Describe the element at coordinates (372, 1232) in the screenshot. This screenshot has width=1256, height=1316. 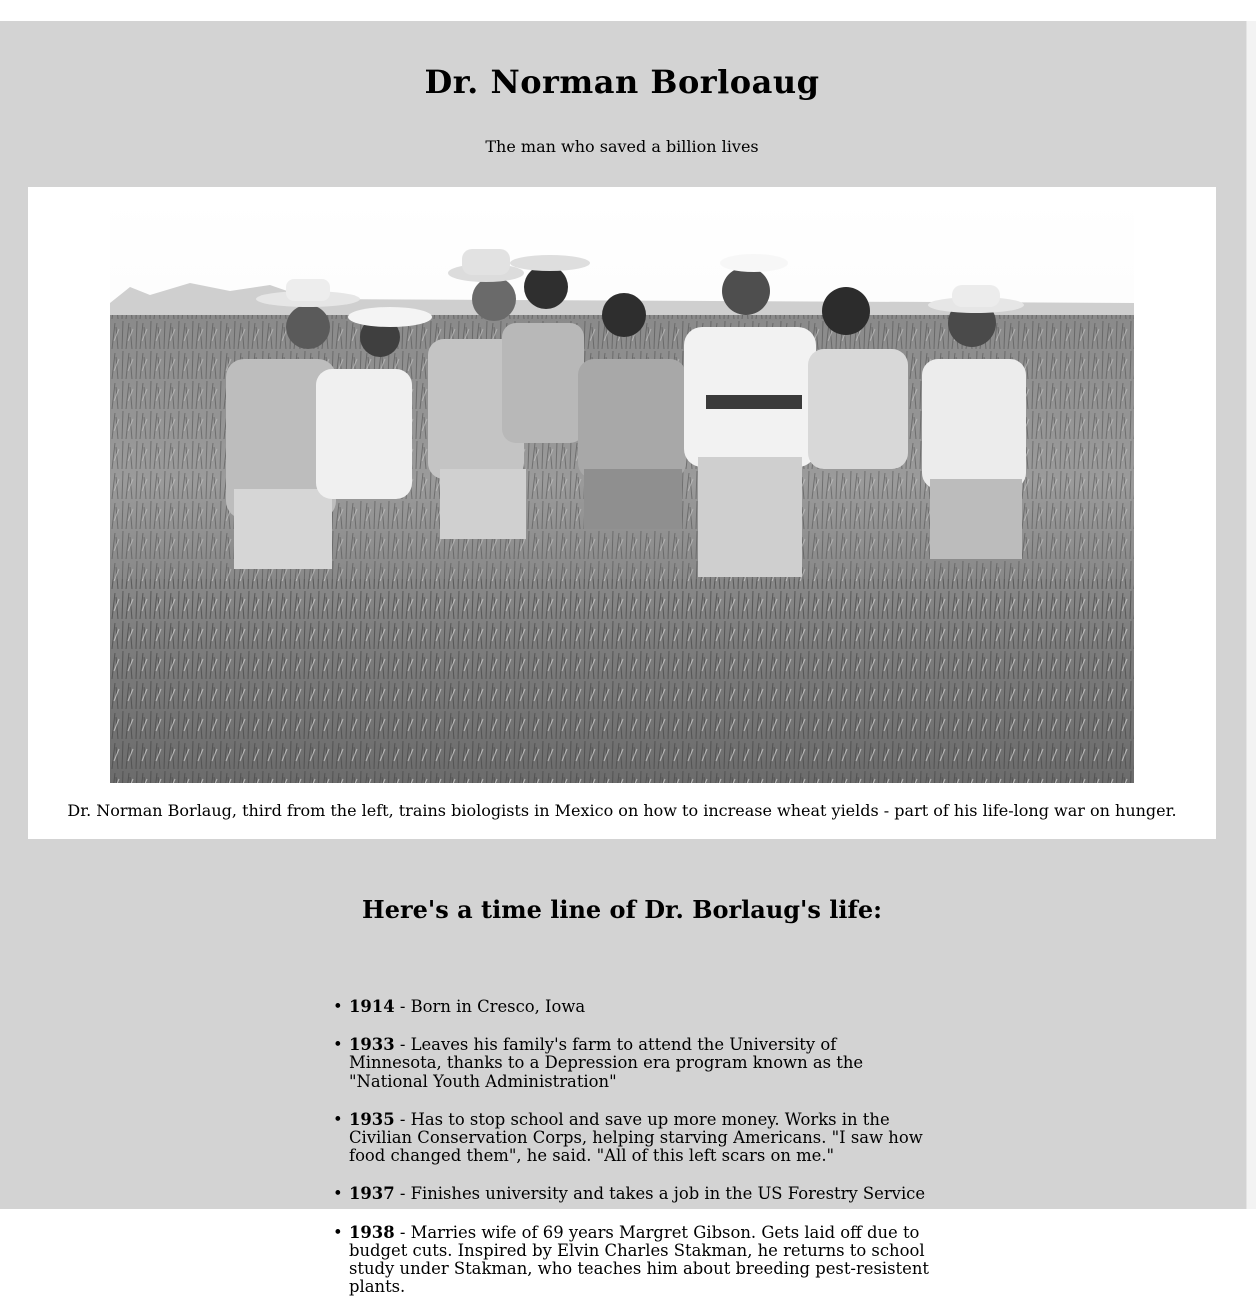
I see `timeline-year: 1938` at that location.